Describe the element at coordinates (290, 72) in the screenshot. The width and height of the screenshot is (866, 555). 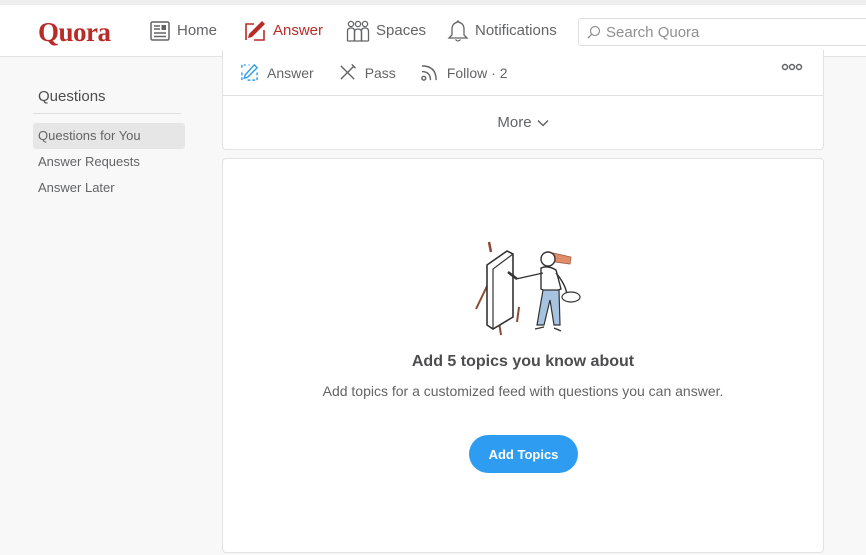
I see `answer-action-label: Answer` at that location.